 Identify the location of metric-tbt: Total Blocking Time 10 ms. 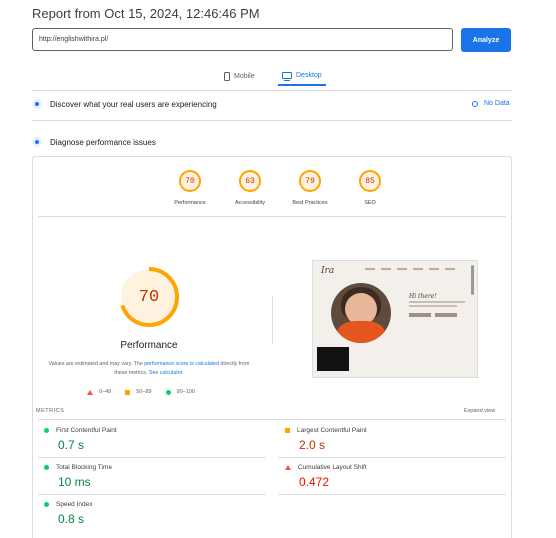
(78, 476).